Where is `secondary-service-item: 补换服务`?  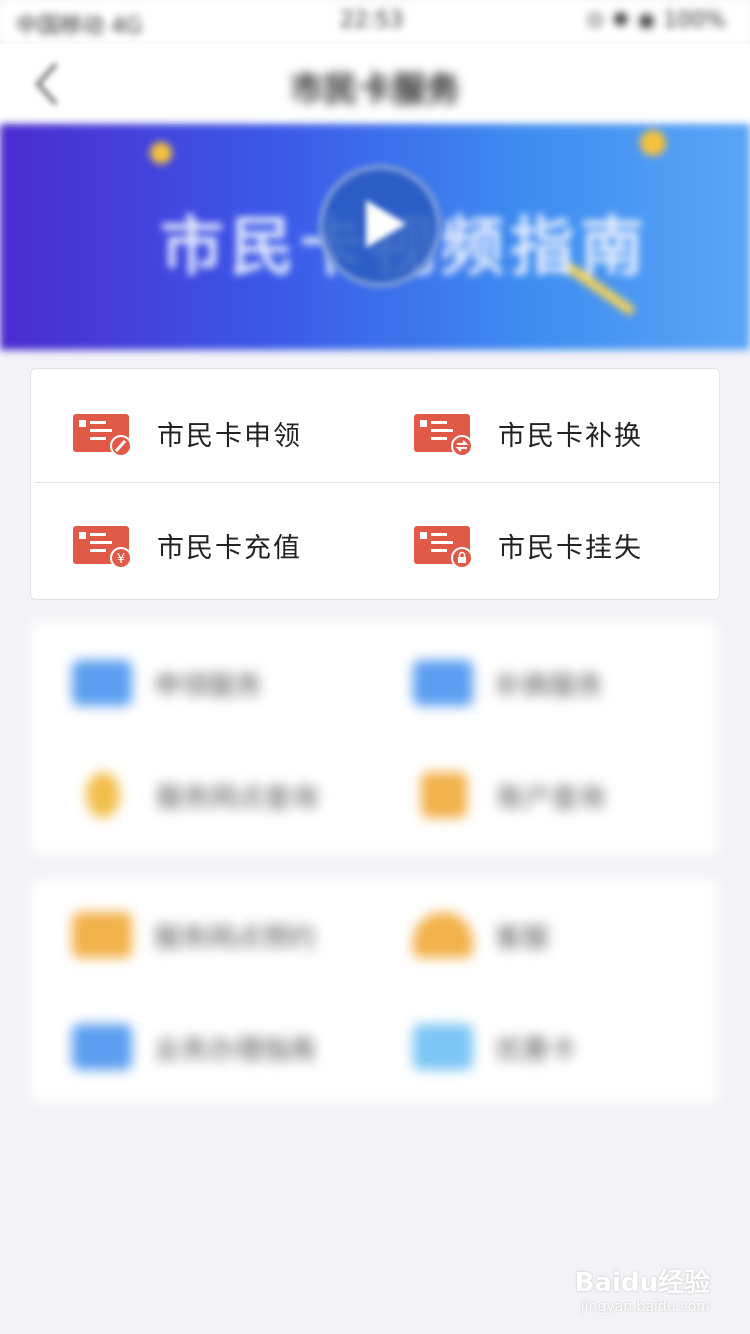
secondary-service-item: 补换服务 is located at coordinates (521, 683).